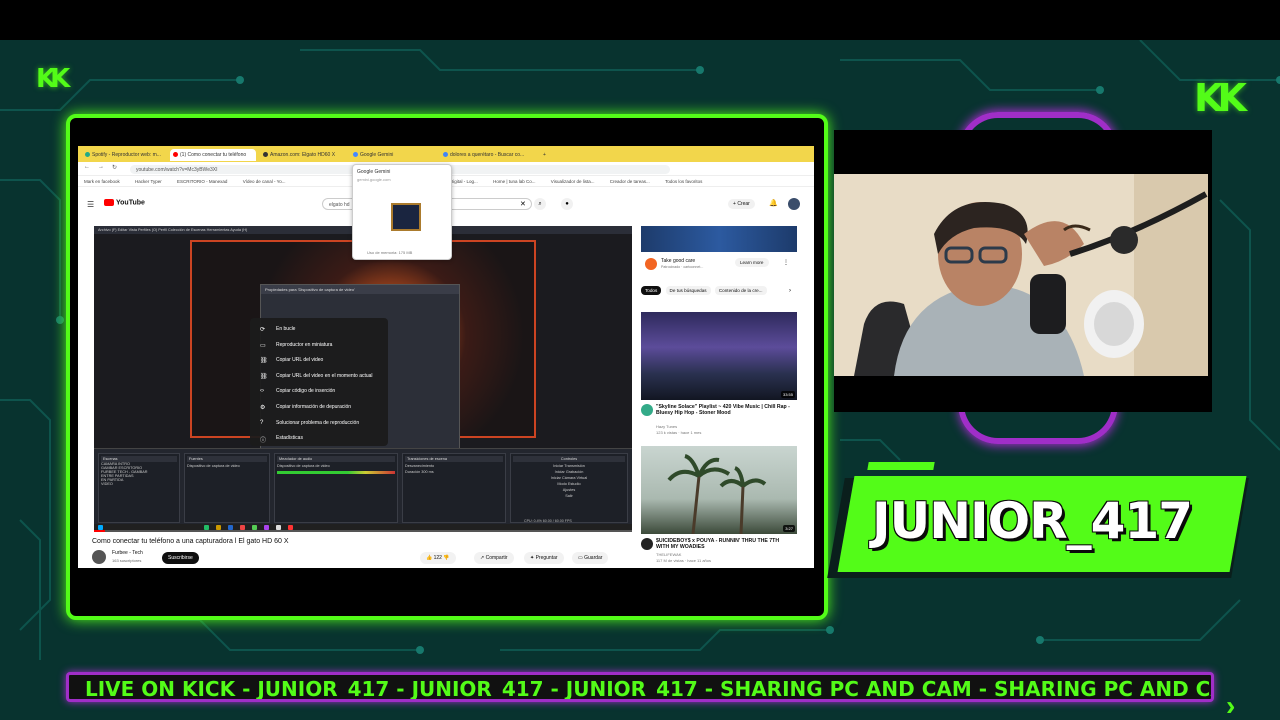 This screenshot has height=720, width=1280. I want to click on webcam-feed, so click(1021, 275).